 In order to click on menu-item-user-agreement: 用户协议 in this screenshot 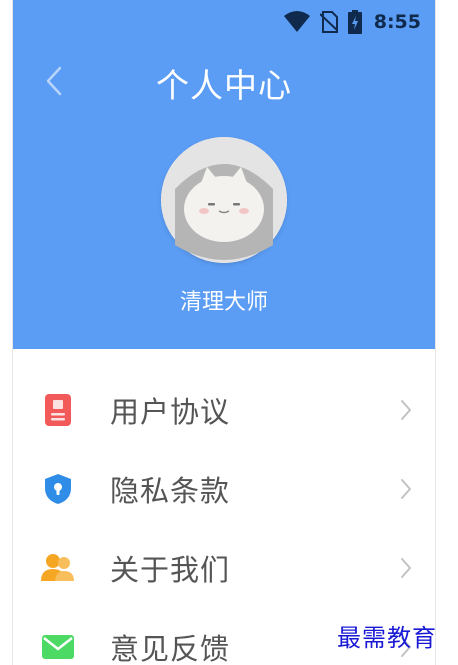, I will do `click(224, 409)`.